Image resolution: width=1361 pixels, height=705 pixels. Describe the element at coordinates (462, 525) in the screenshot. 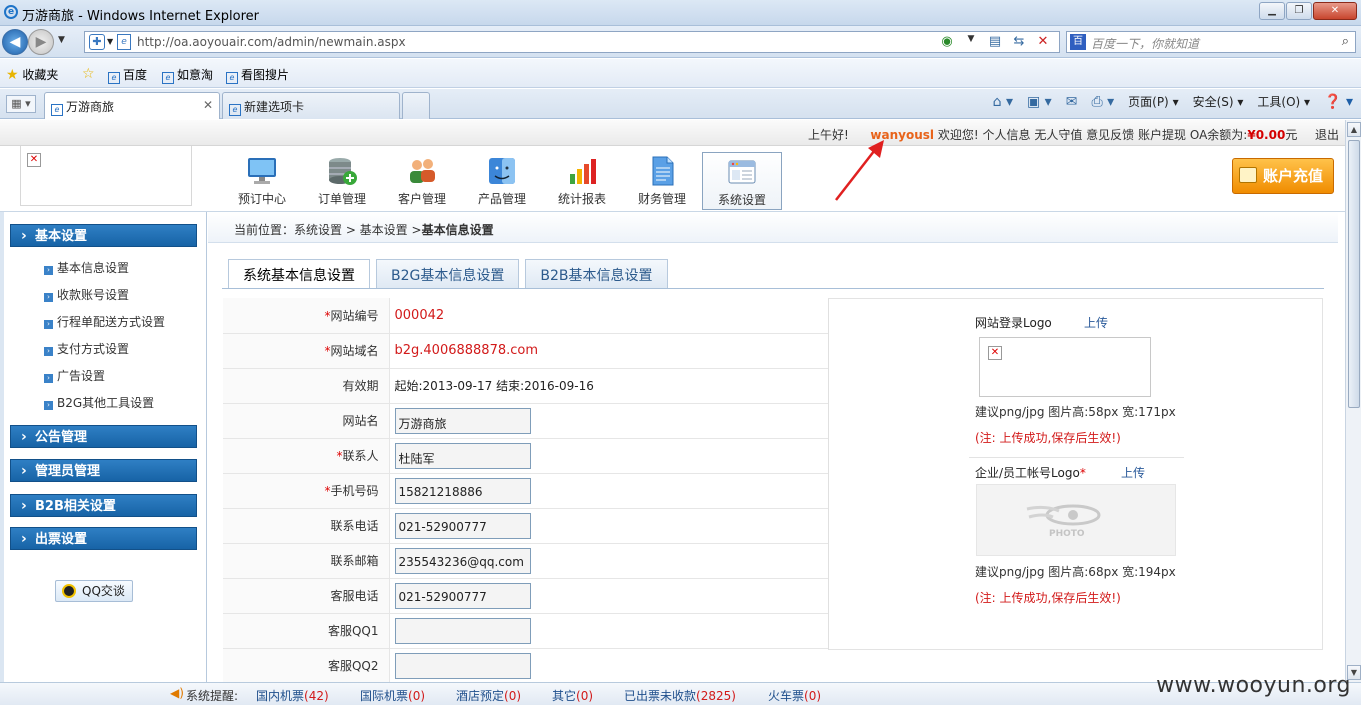

I see `phone-input: 021-52900777` at that location.